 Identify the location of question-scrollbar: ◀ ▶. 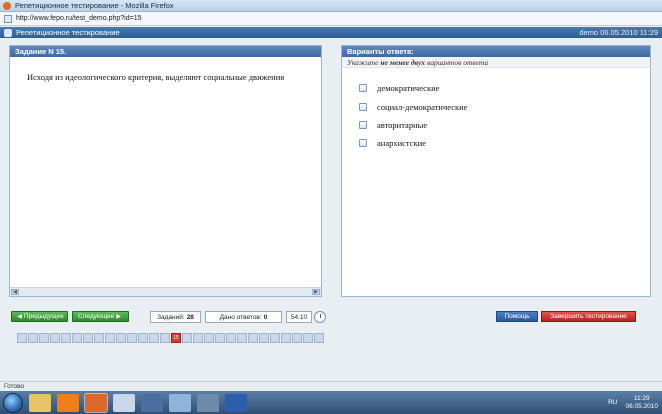
(165, 291).